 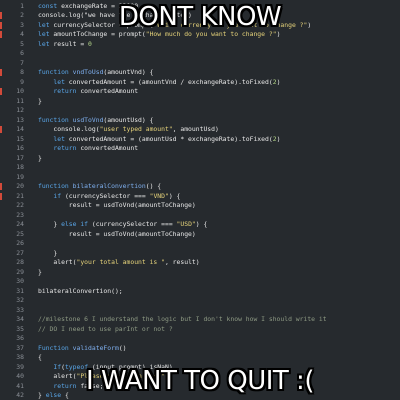 What do you see at coordinates (22, 81) in the screenshot?
I see `line-number: 9` at bounding box center [22, 81].